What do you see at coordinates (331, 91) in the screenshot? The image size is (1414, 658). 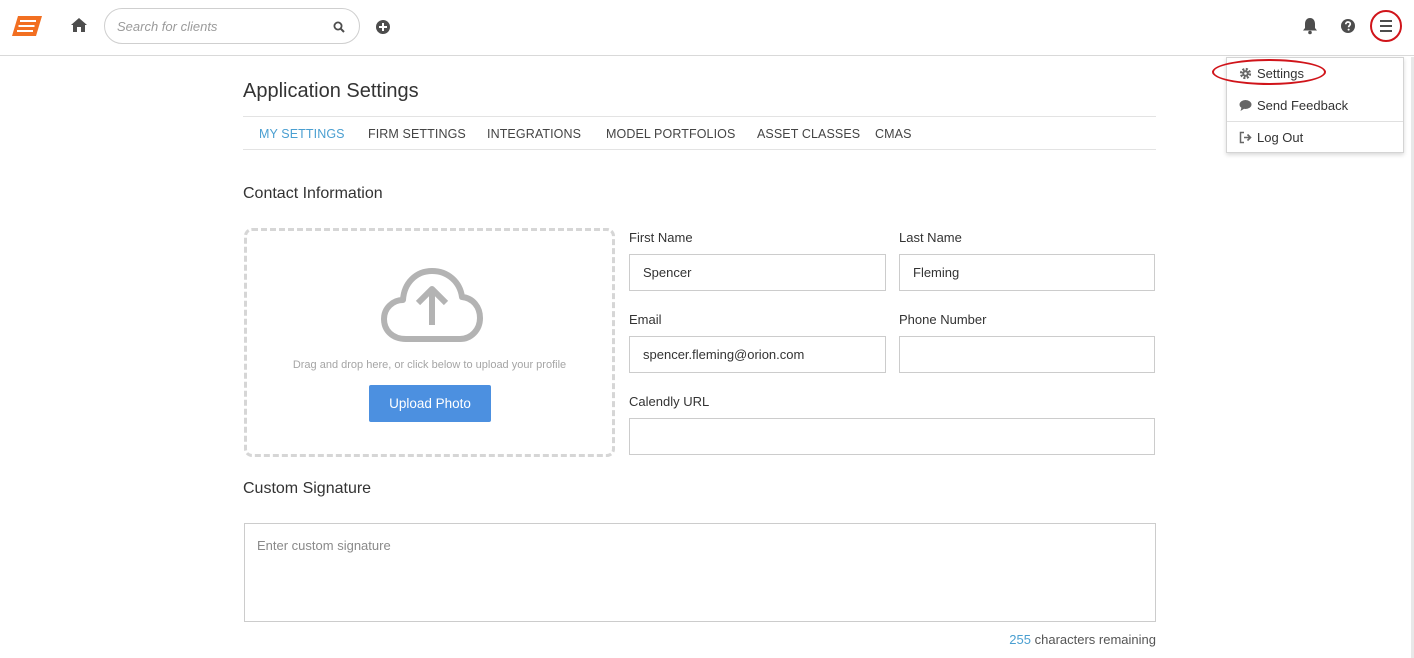 I see `page-title: Application Settings` at bounding box center [331, 91].